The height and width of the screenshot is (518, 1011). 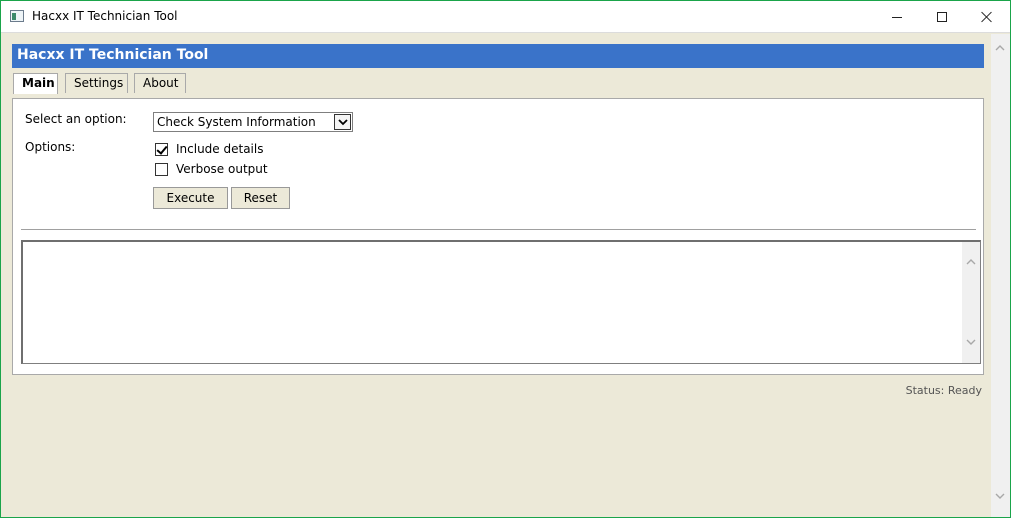 What do you see at coordinates (190, 198) in the screenshot?
I see `execute-button: Execute` at bounding box center [190, 198].